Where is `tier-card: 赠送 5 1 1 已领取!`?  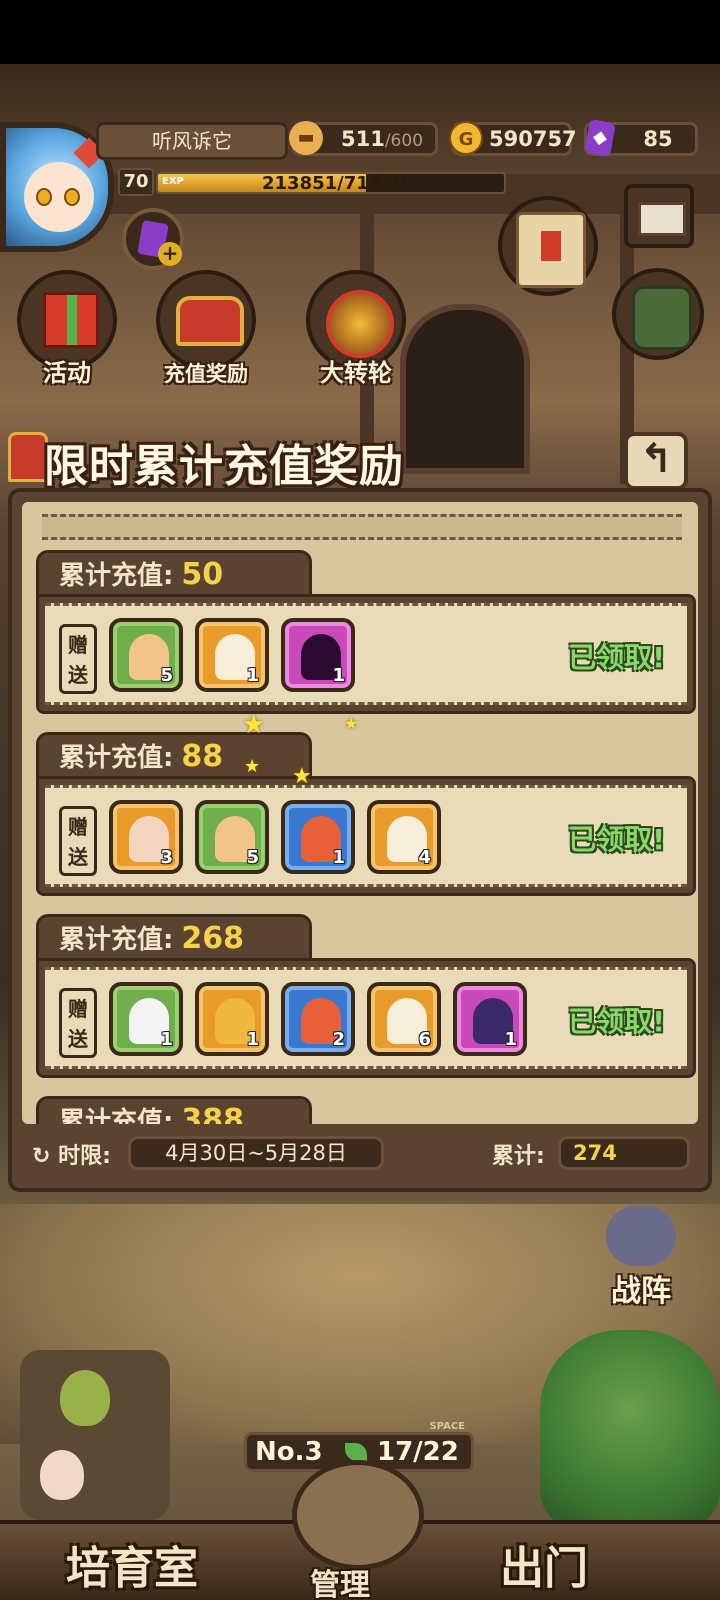 tier-card: 赠送 5 1 1 已领取! is located at coordinates (366, 654).